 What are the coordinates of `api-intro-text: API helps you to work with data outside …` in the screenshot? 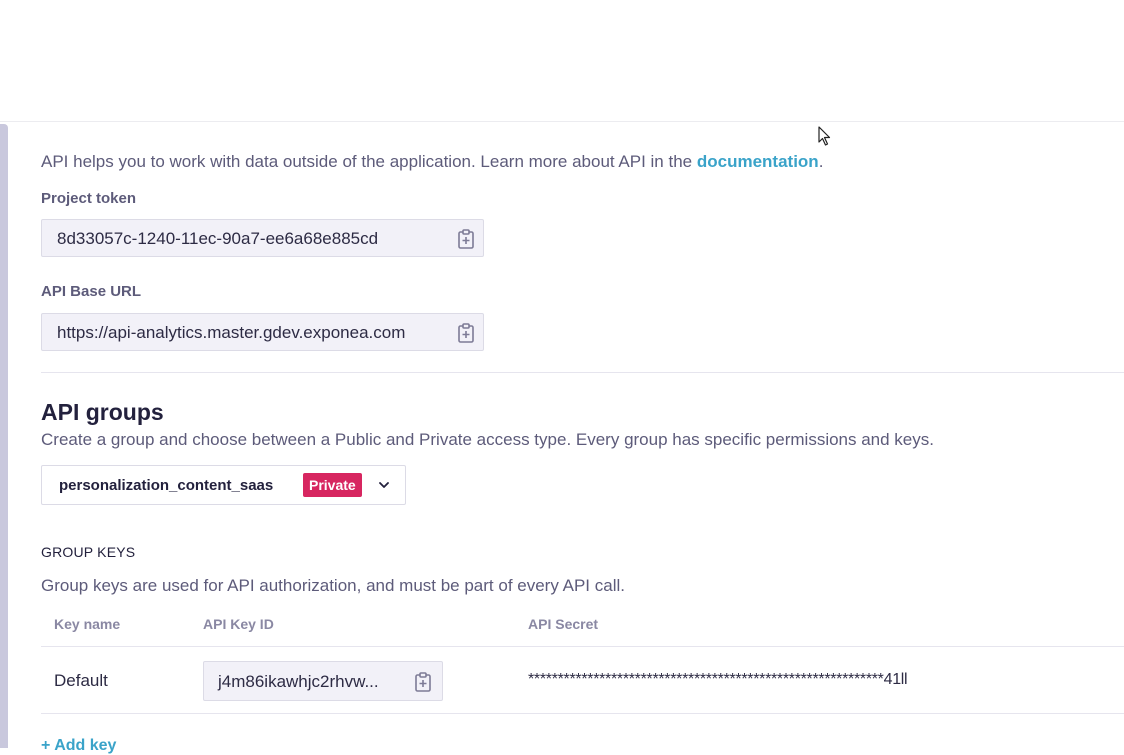 It's located at (432, 162).